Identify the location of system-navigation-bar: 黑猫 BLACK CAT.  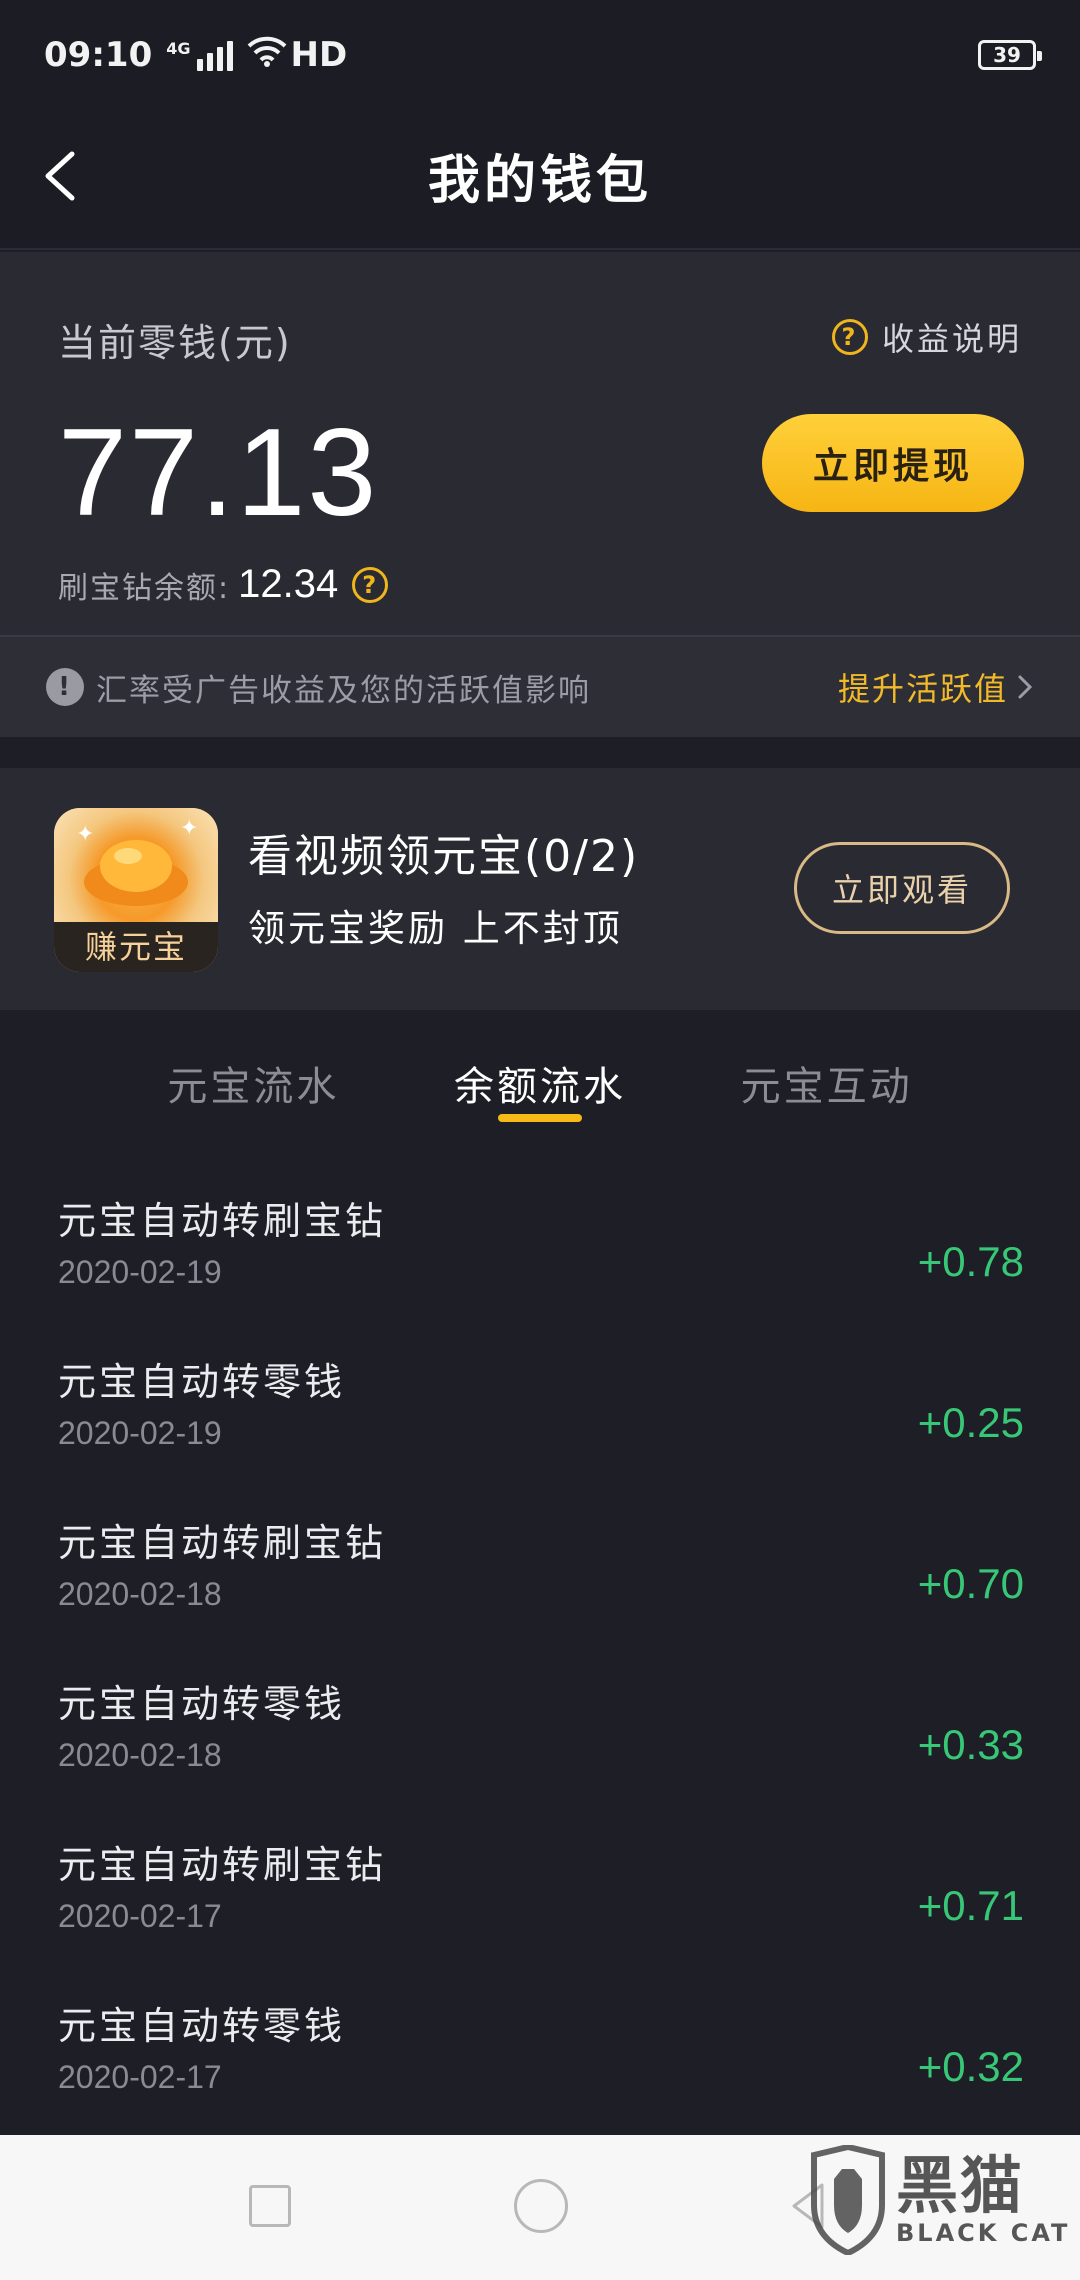
(540, 2207).